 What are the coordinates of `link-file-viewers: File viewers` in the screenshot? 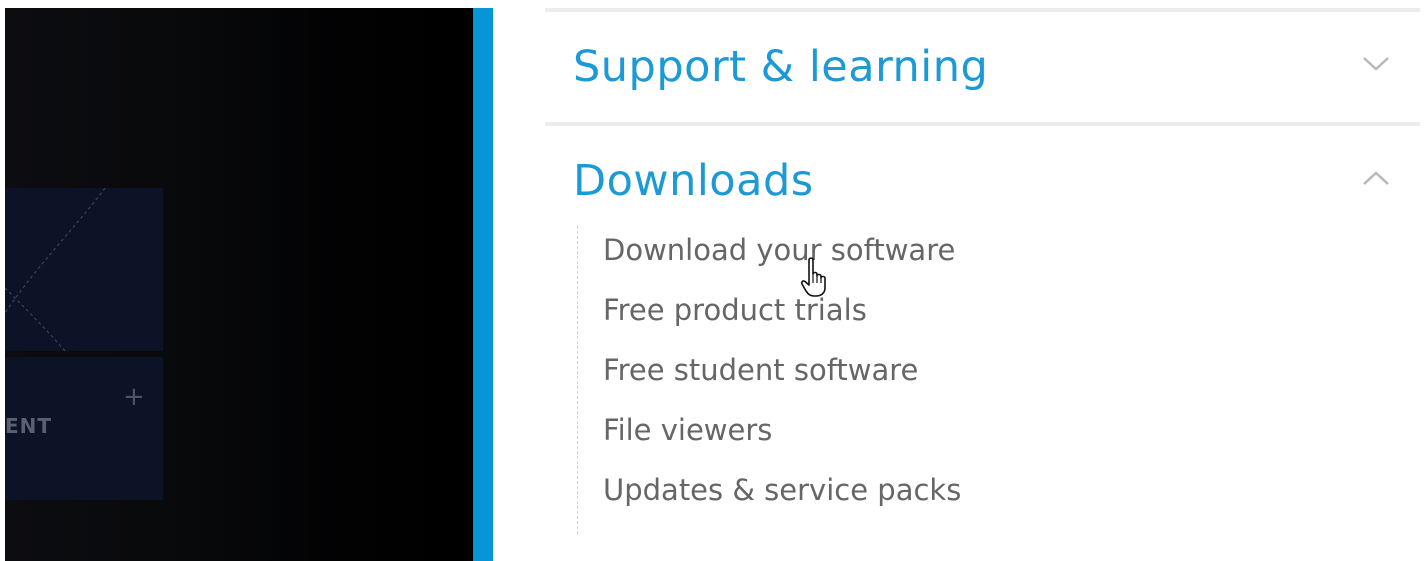 It's located at (999, 440).